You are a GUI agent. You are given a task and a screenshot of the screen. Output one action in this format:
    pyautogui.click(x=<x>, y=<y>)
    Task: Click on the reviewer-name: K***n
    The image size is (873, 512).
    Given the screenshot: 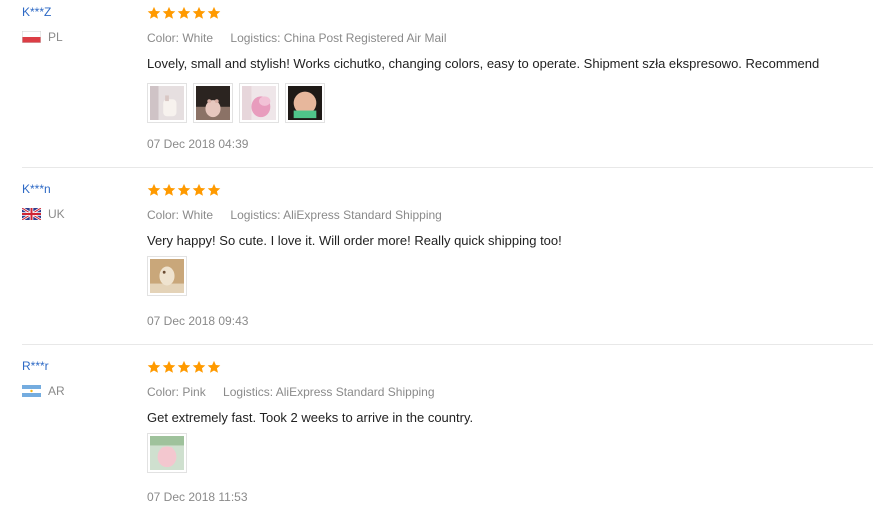 What is the action you would take?
    pyautogui.click(x=77, y=189)
    